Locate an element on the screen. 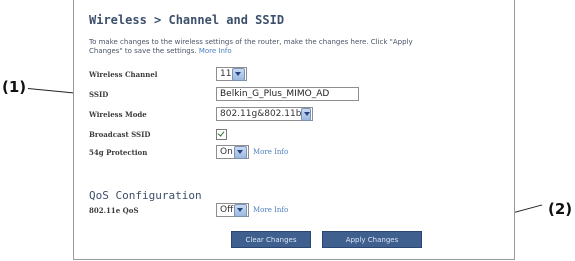 The image size is (575, 261). wireless-mode-value: 802.11g&802.11b is located at coordinates (261, 114).